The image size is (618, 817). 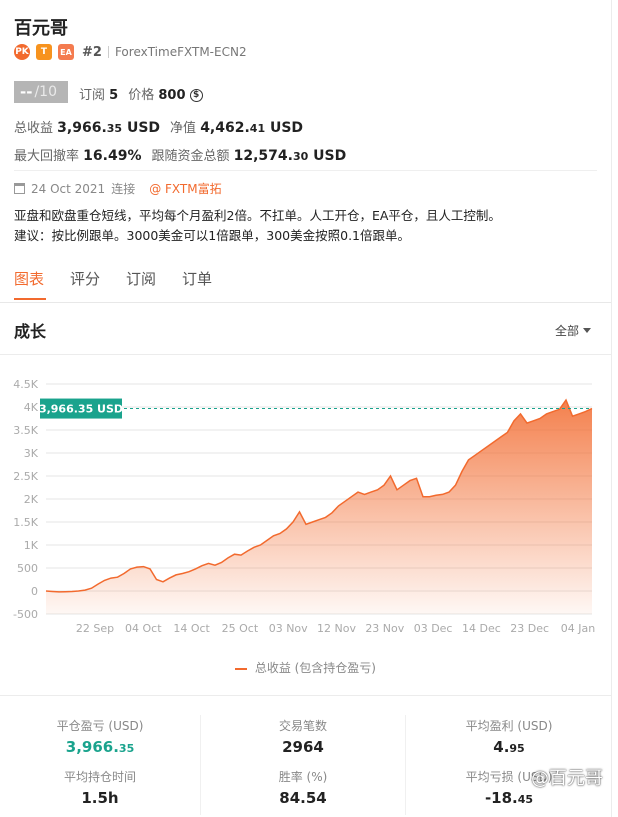 What do you see at coordinates (30, 331) in the screenshot?
I see `section-title: 成长` at bounding box center [30, 331].